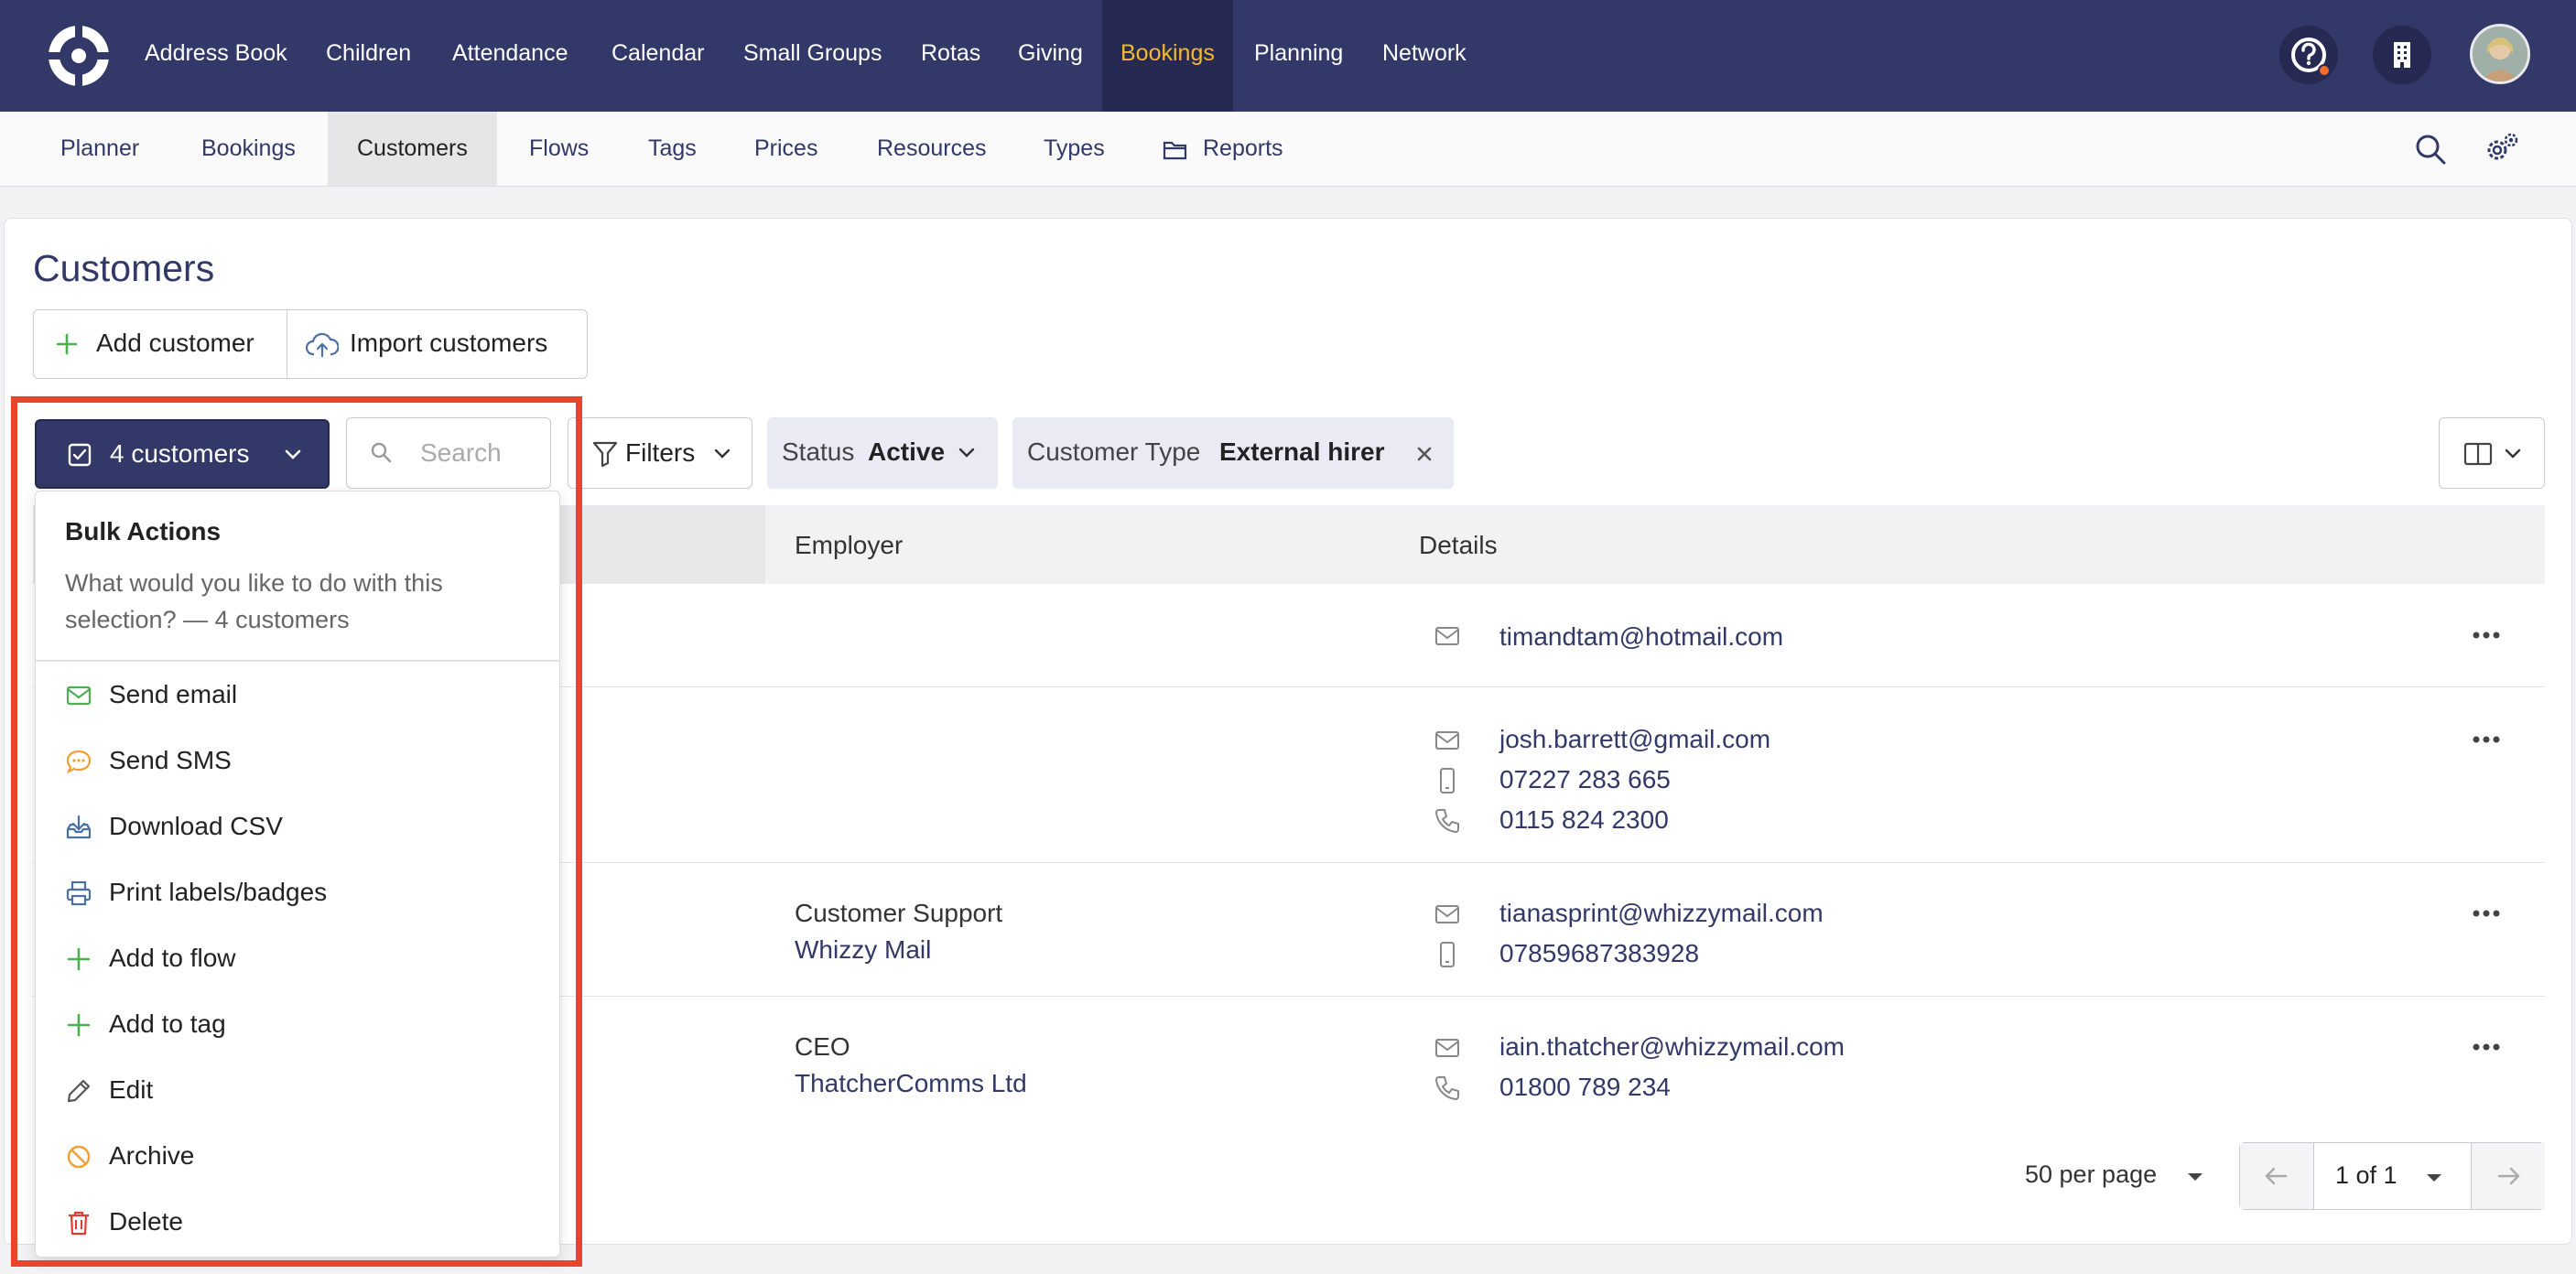 The image size is (2576, 1274). What do you see at coordinates (100, 149) in the screenshot?
I see `tab-planner: Planner` at bounding box center [100, 149].